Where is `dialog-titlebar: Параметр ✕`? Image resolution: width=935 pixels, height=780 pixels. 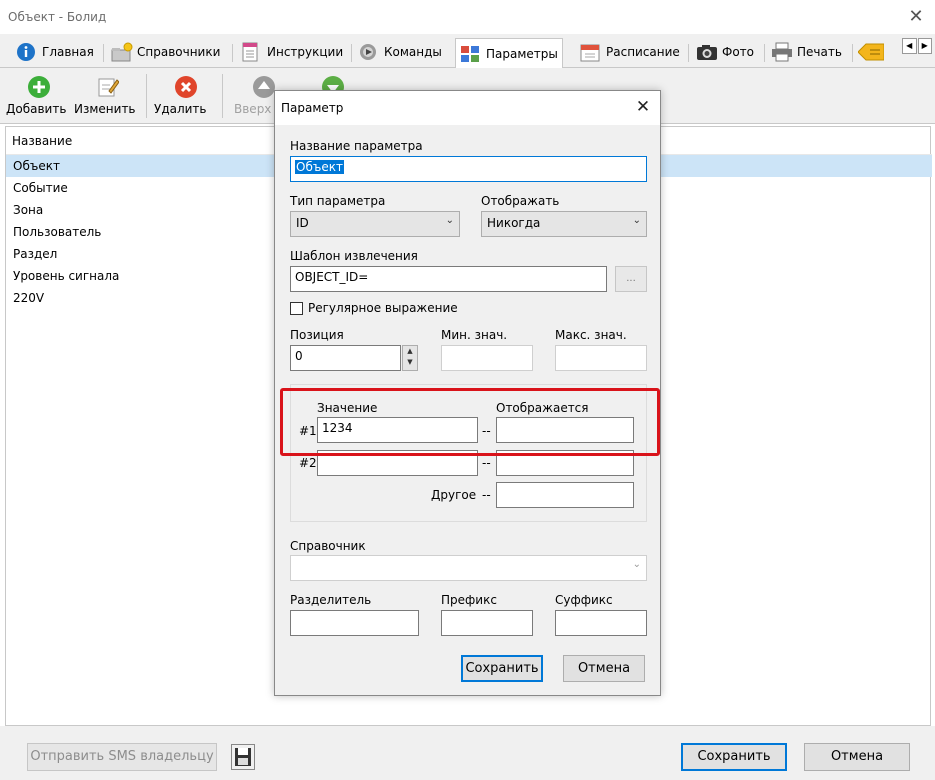 dialog-titlebar: Параметр ✕ is located at coordinates (467, 108).